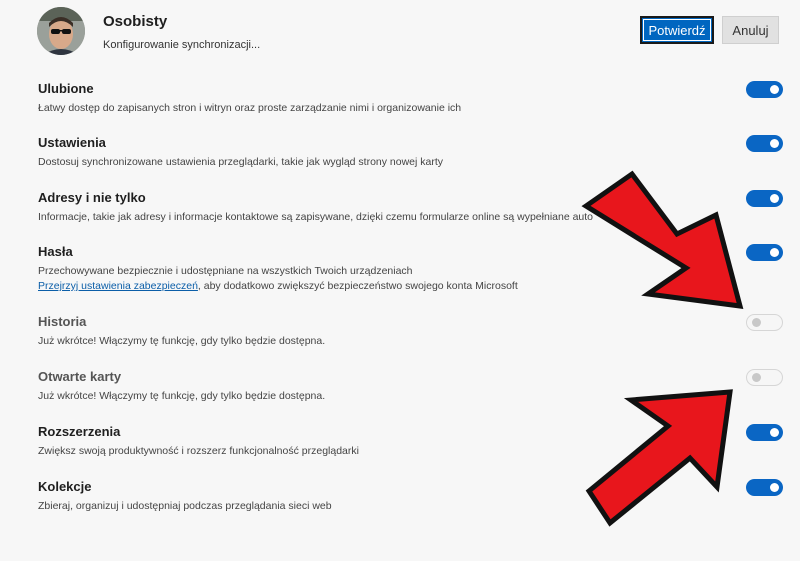  What do you see at coordinates (764, 89) in the screenshot?
I see `favorites-toggle` at bounding box center [764, 89].